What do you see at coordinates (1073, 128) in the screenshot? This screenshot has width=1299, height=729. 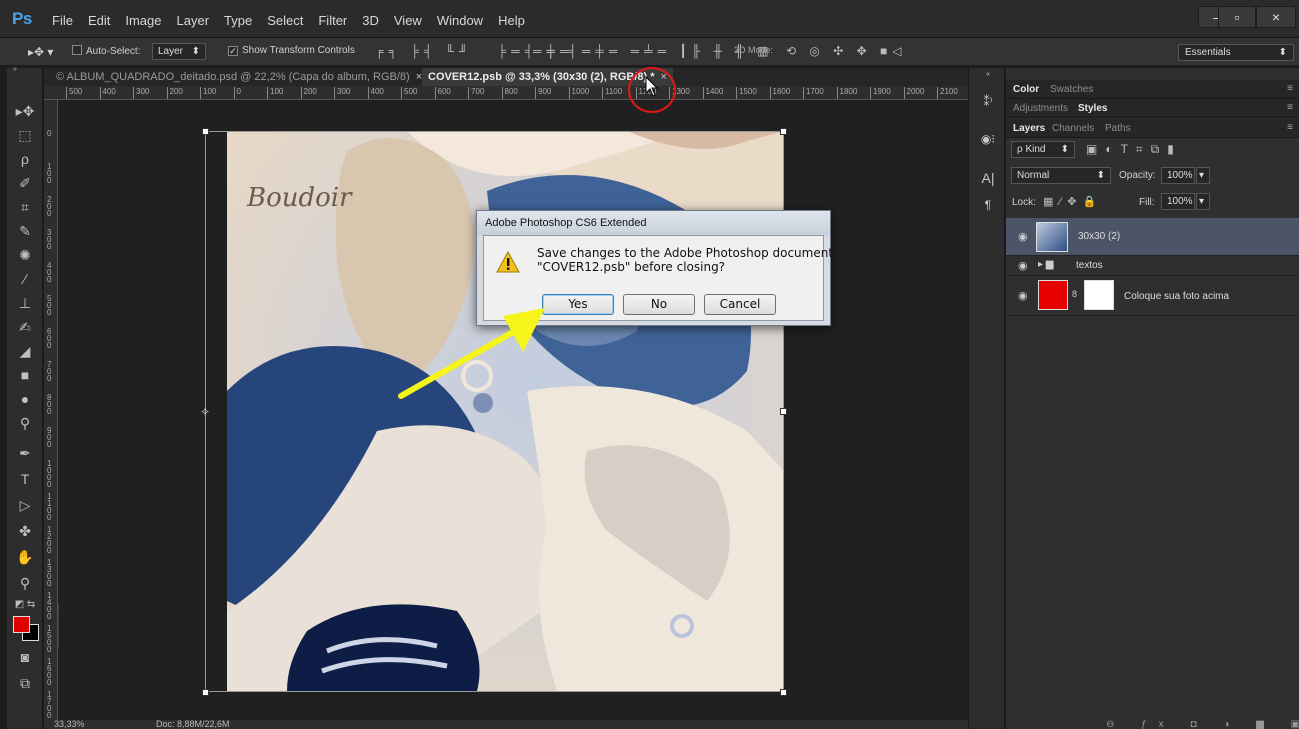 I see `tab-channels: Channels` at bounding box center [1073, 128].